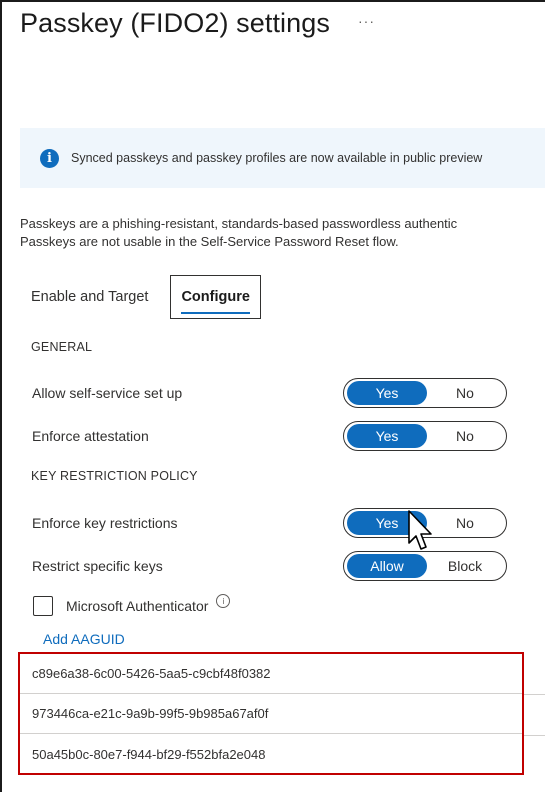  Describe the element at coordinates (387, 436) in the screenshot. I see `attestation-yes-option: Yes` at that location.